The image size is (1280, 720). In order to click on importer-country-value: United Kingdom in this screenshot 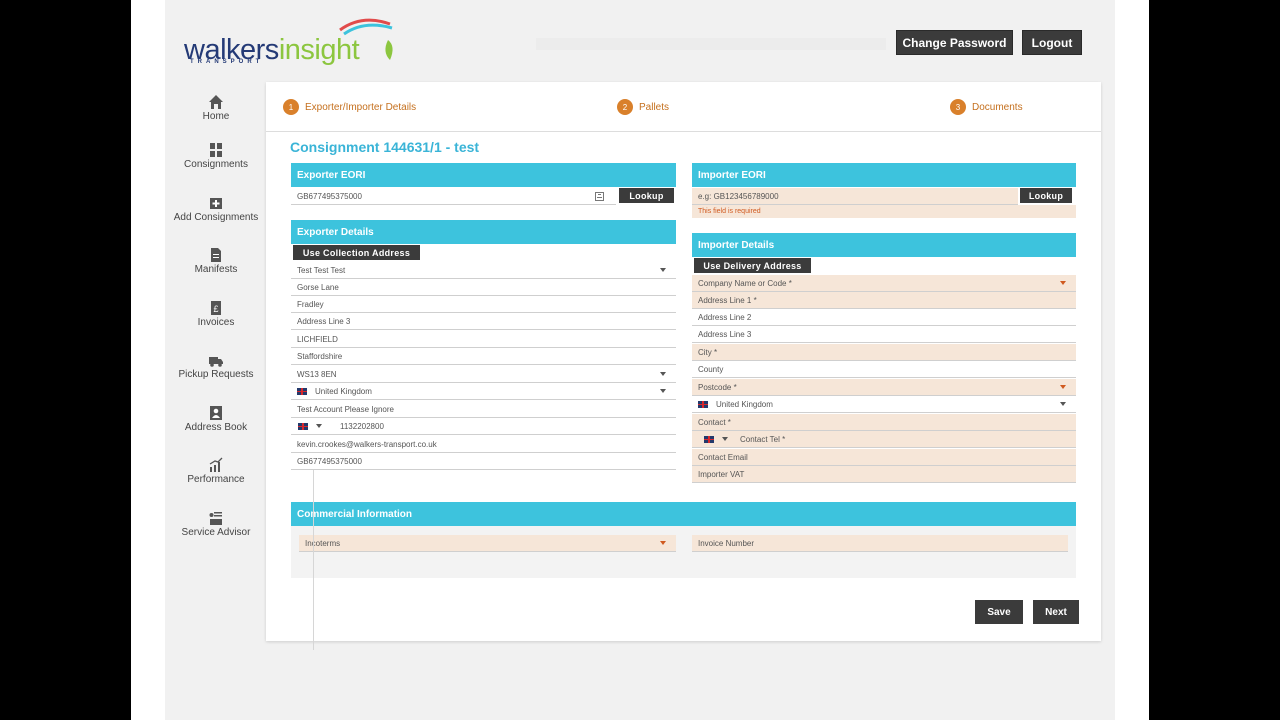, I will do `click(744, 404)`.